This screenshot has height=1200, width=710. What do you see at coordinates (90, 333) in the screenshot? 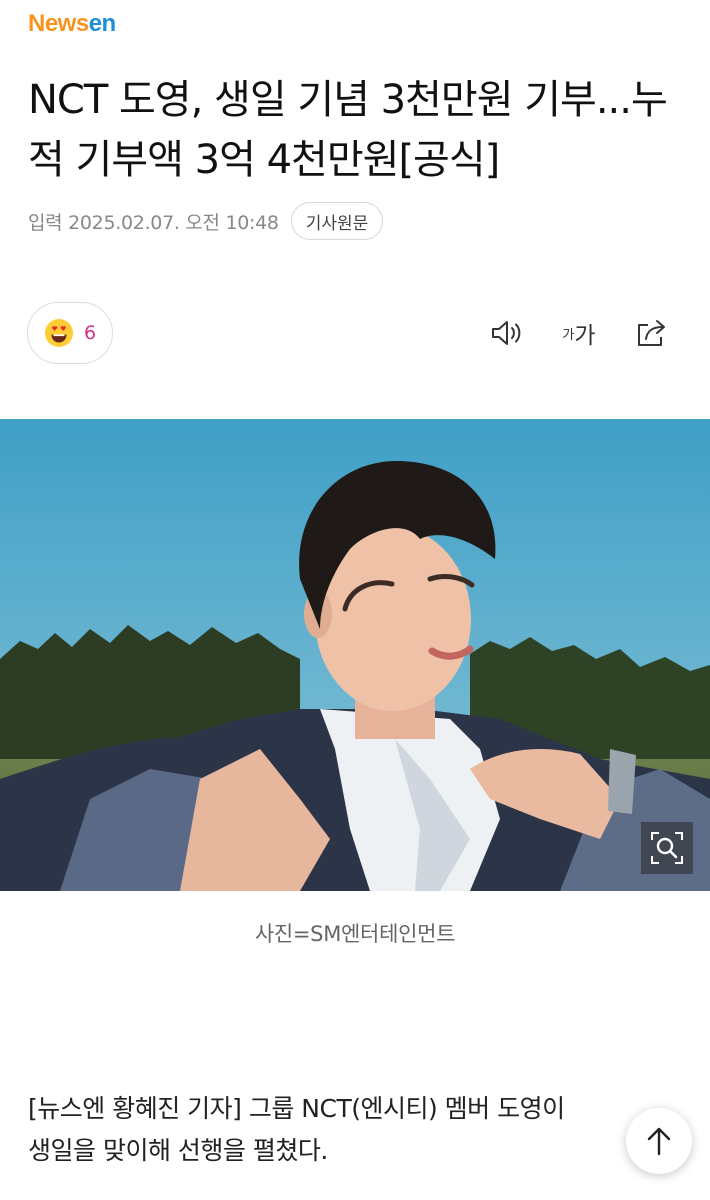
I see `reaction-count: 6` at bounding box center [90, 333].